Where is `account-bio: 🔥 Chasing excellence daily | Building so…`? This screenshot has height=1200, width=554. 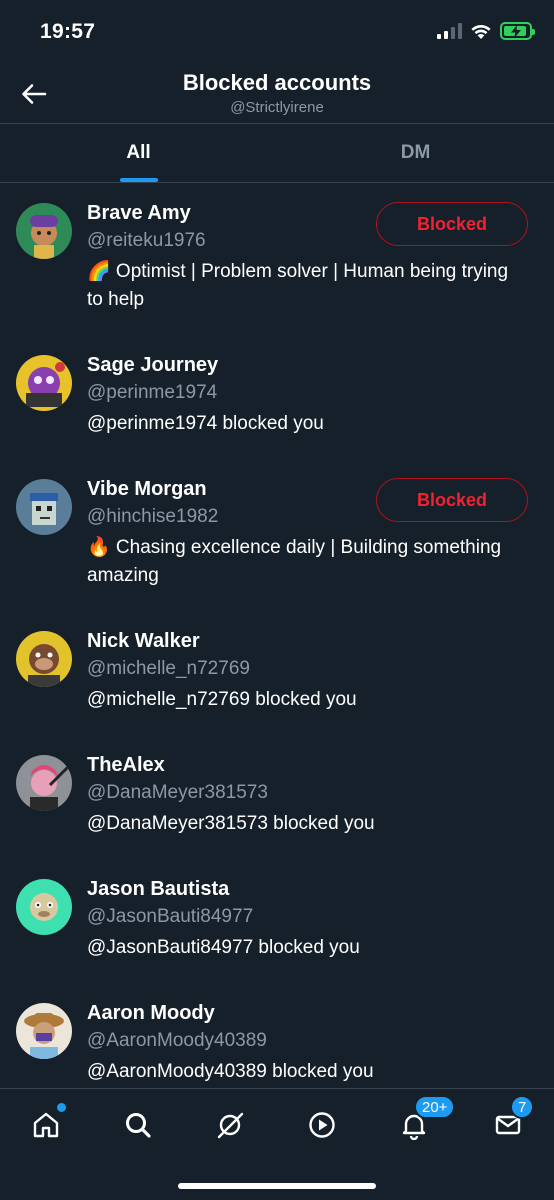
account-bio: 🔥 Chasing excellence daily | Building so… is located at coordinates (294, 561).